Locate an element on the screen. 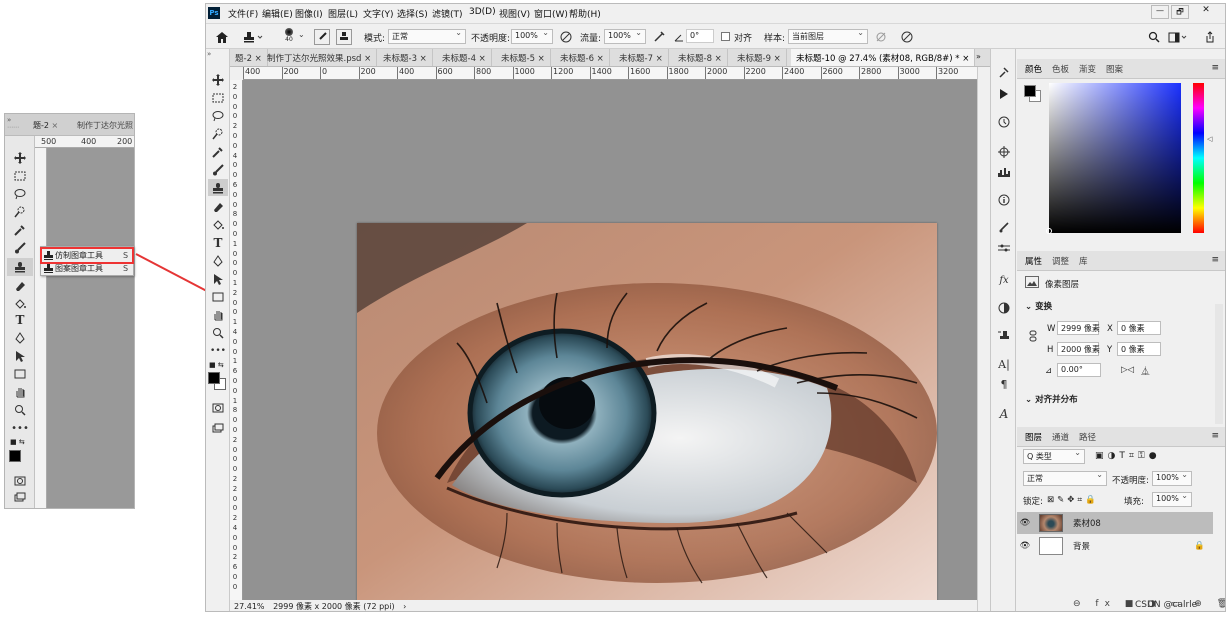  menu-image: 图像(I) is located at coordinates (309, 13).